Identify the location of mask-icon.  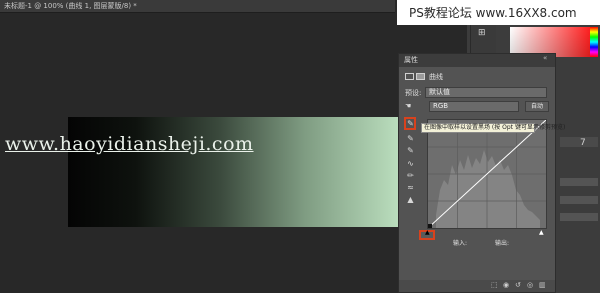
(420, 76).